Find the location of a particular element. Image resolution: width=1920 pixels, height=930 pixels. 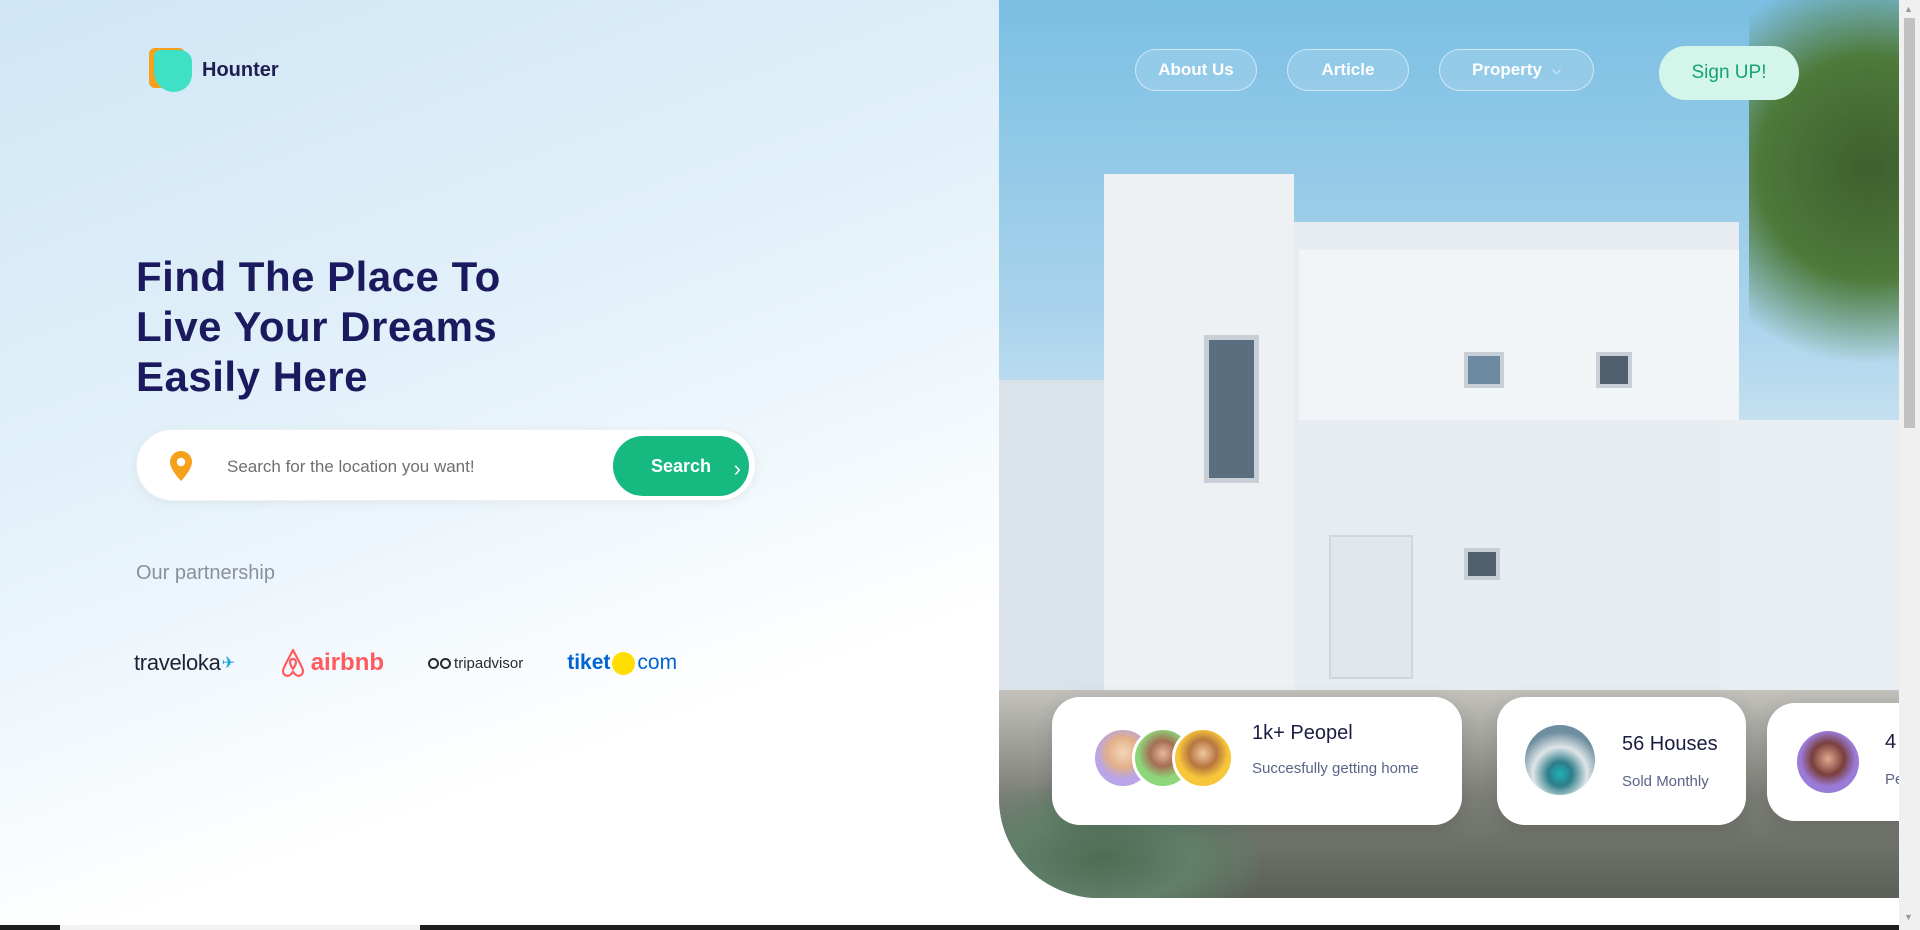

stat-title: 56 Houses is located at coordinates (1670, 744).